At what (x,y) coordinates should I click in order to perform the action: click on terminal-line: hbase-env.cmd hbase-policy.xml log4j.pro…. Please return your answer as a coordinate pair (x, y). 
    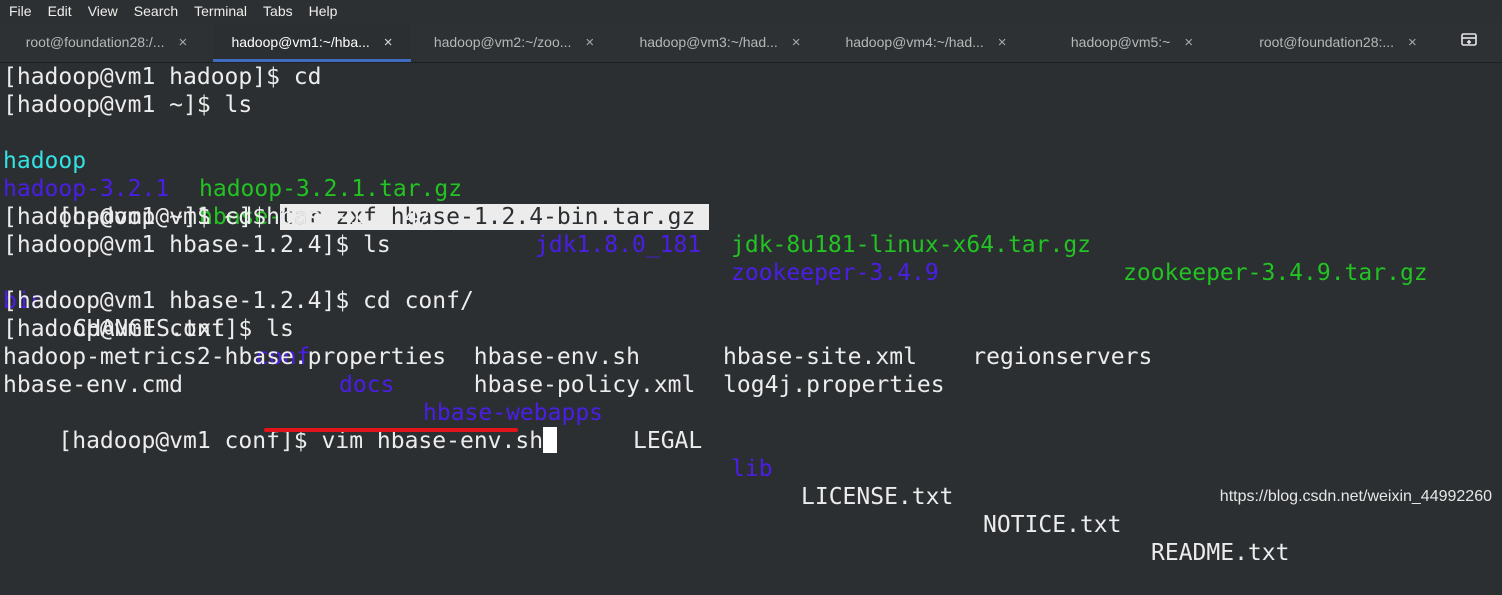
    Looking at the image, I should click on (474, 385).